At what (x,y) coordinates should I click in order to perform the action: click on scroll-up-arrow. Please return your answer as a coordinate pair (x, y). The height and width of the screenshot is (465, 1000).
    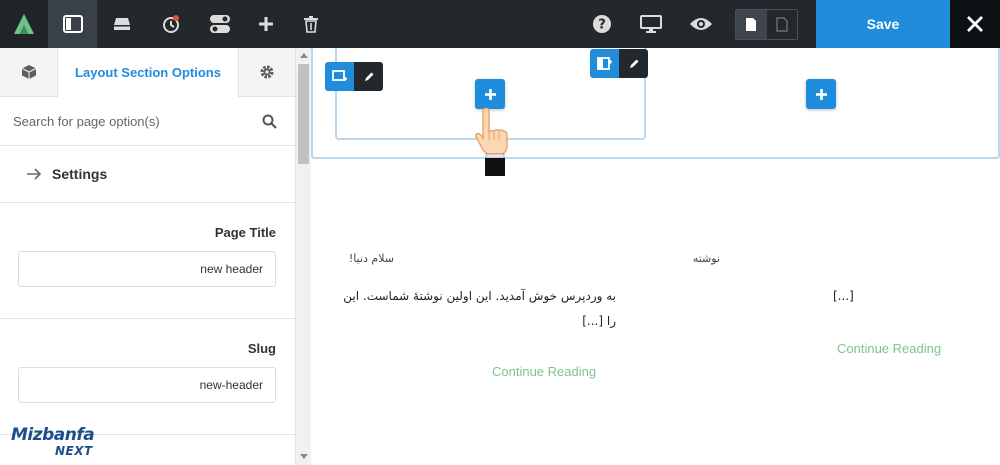
    Looking at the image, I should click on (304, 55).